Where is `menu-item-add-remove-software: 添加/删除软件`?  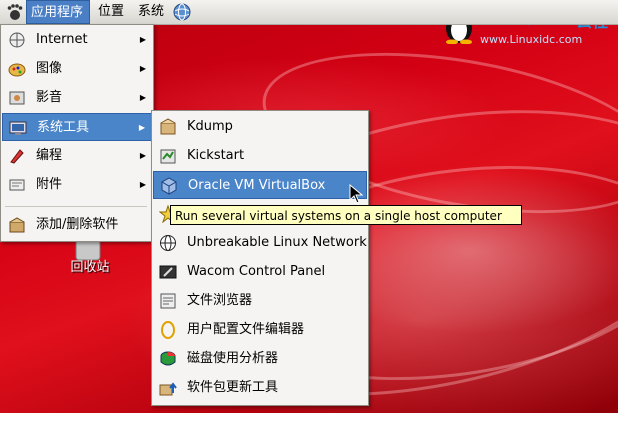 menu-item-add-remove-software: 添加/删除软件 is located at coordinates (77, 225).